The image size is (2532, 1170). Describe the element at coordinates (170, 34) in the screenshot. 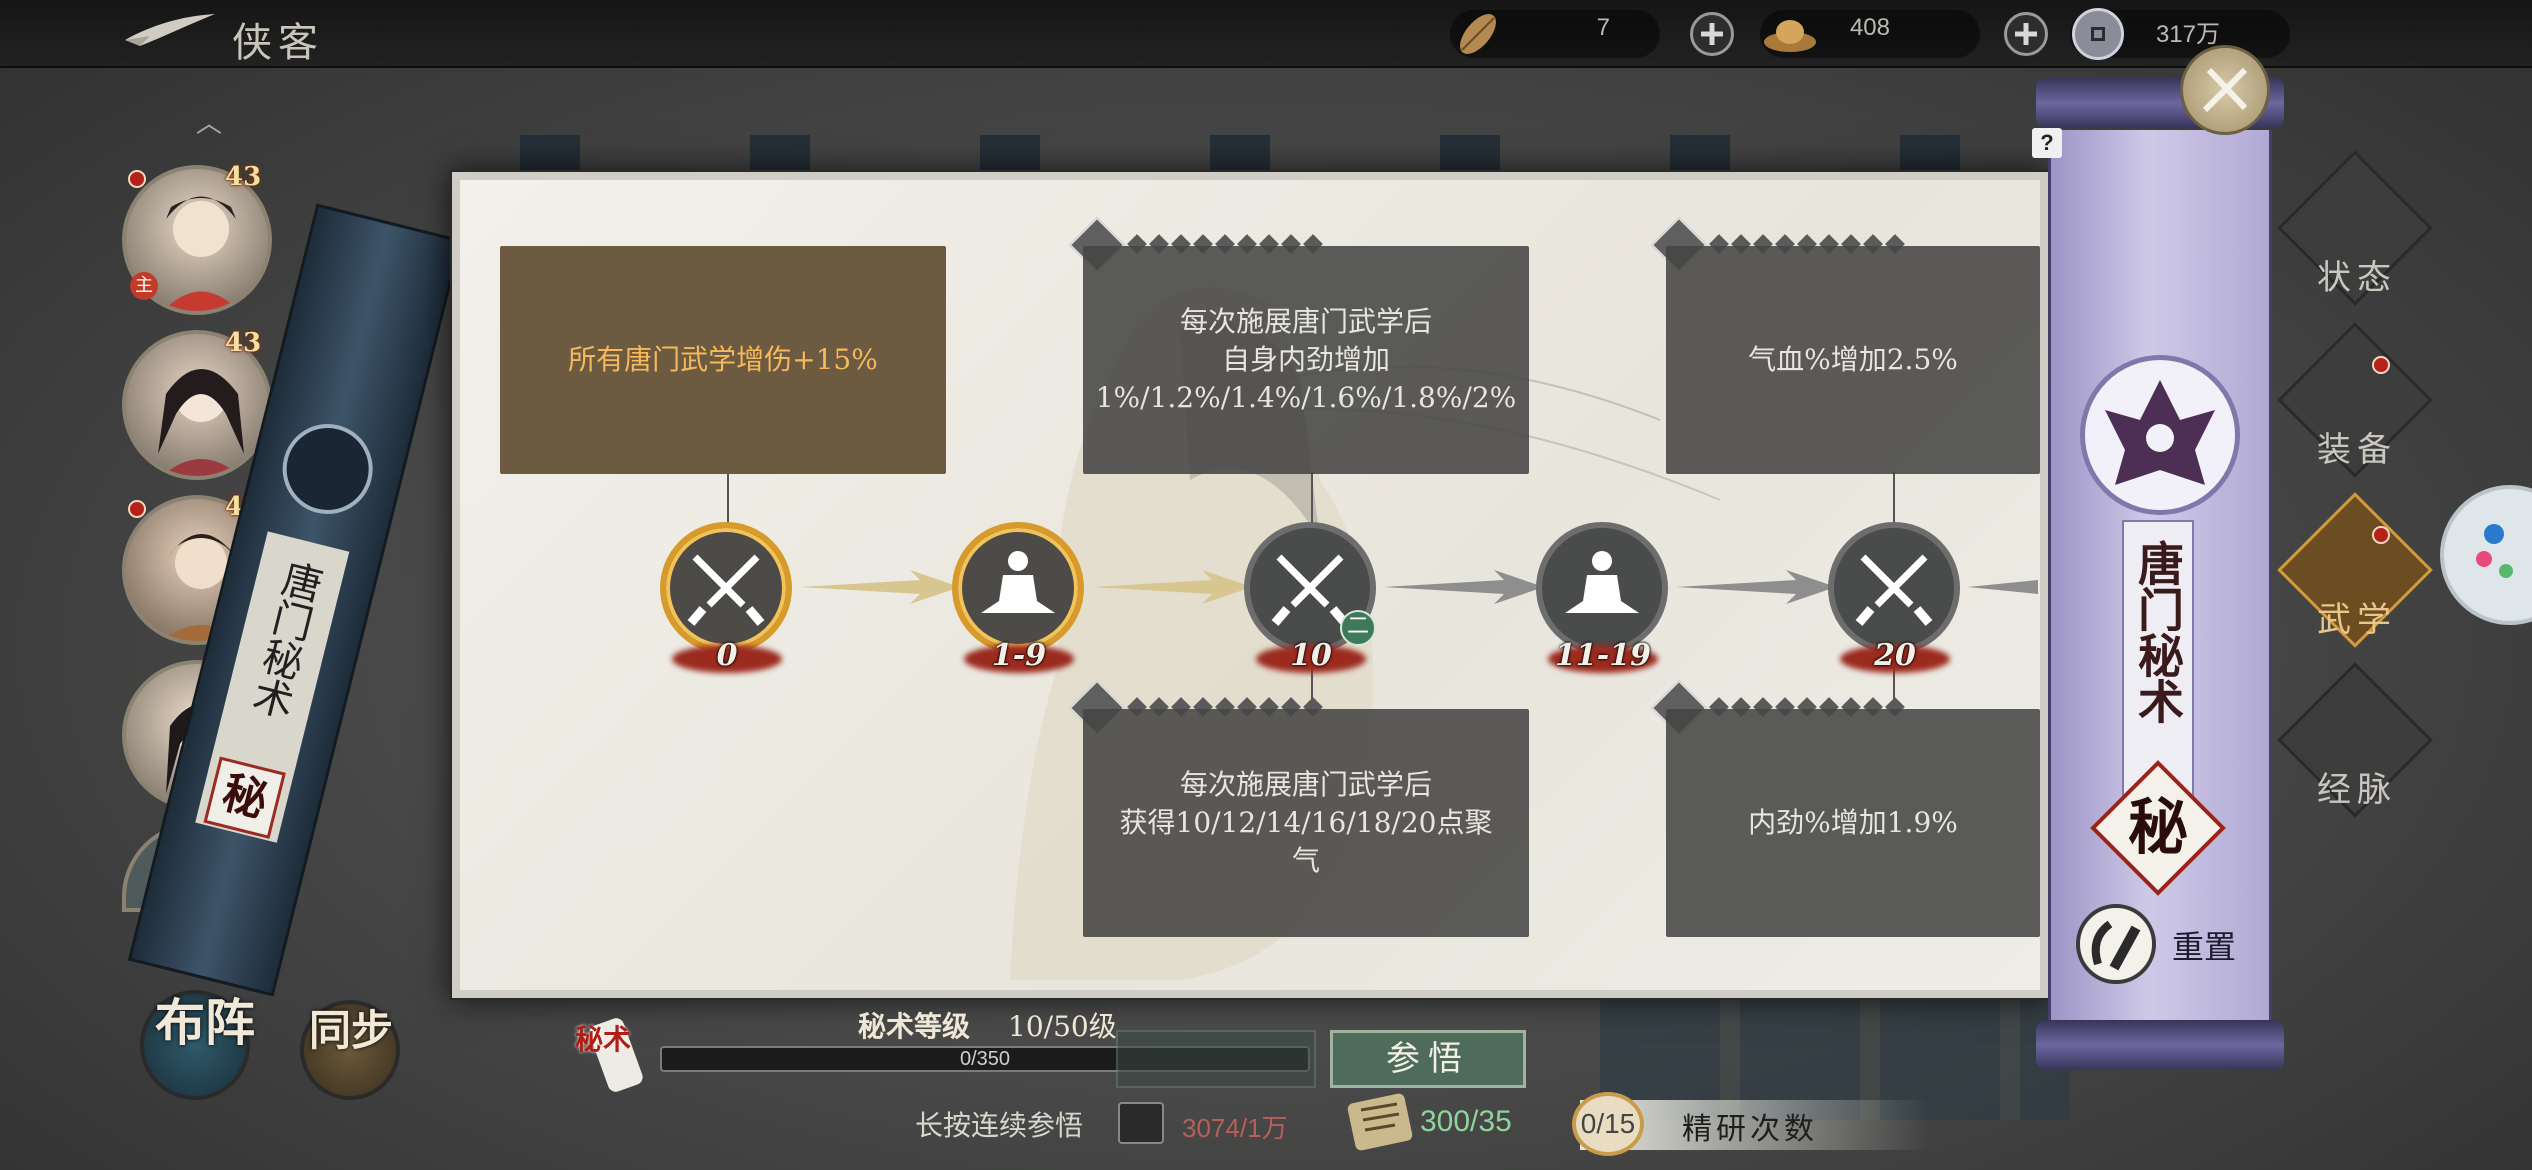

I see `back-brush-icon` at that location.